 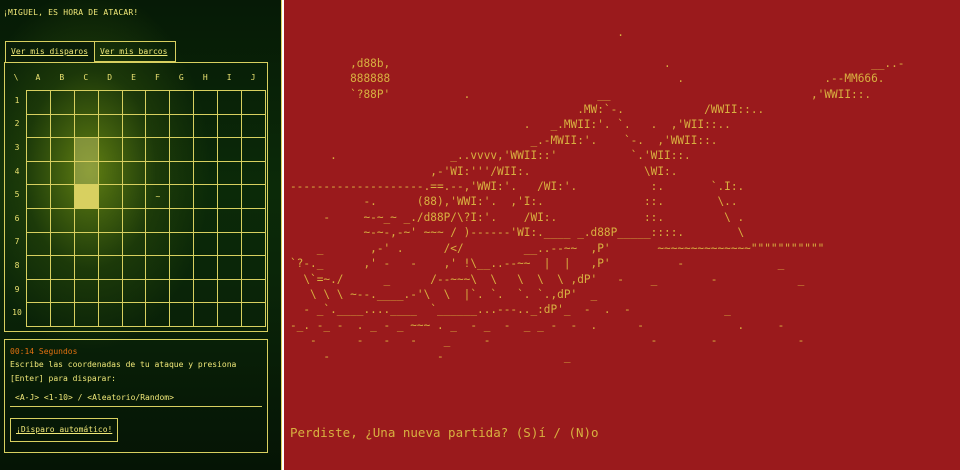 I want to click on board-cell-c7, so click(x=86, y=244).